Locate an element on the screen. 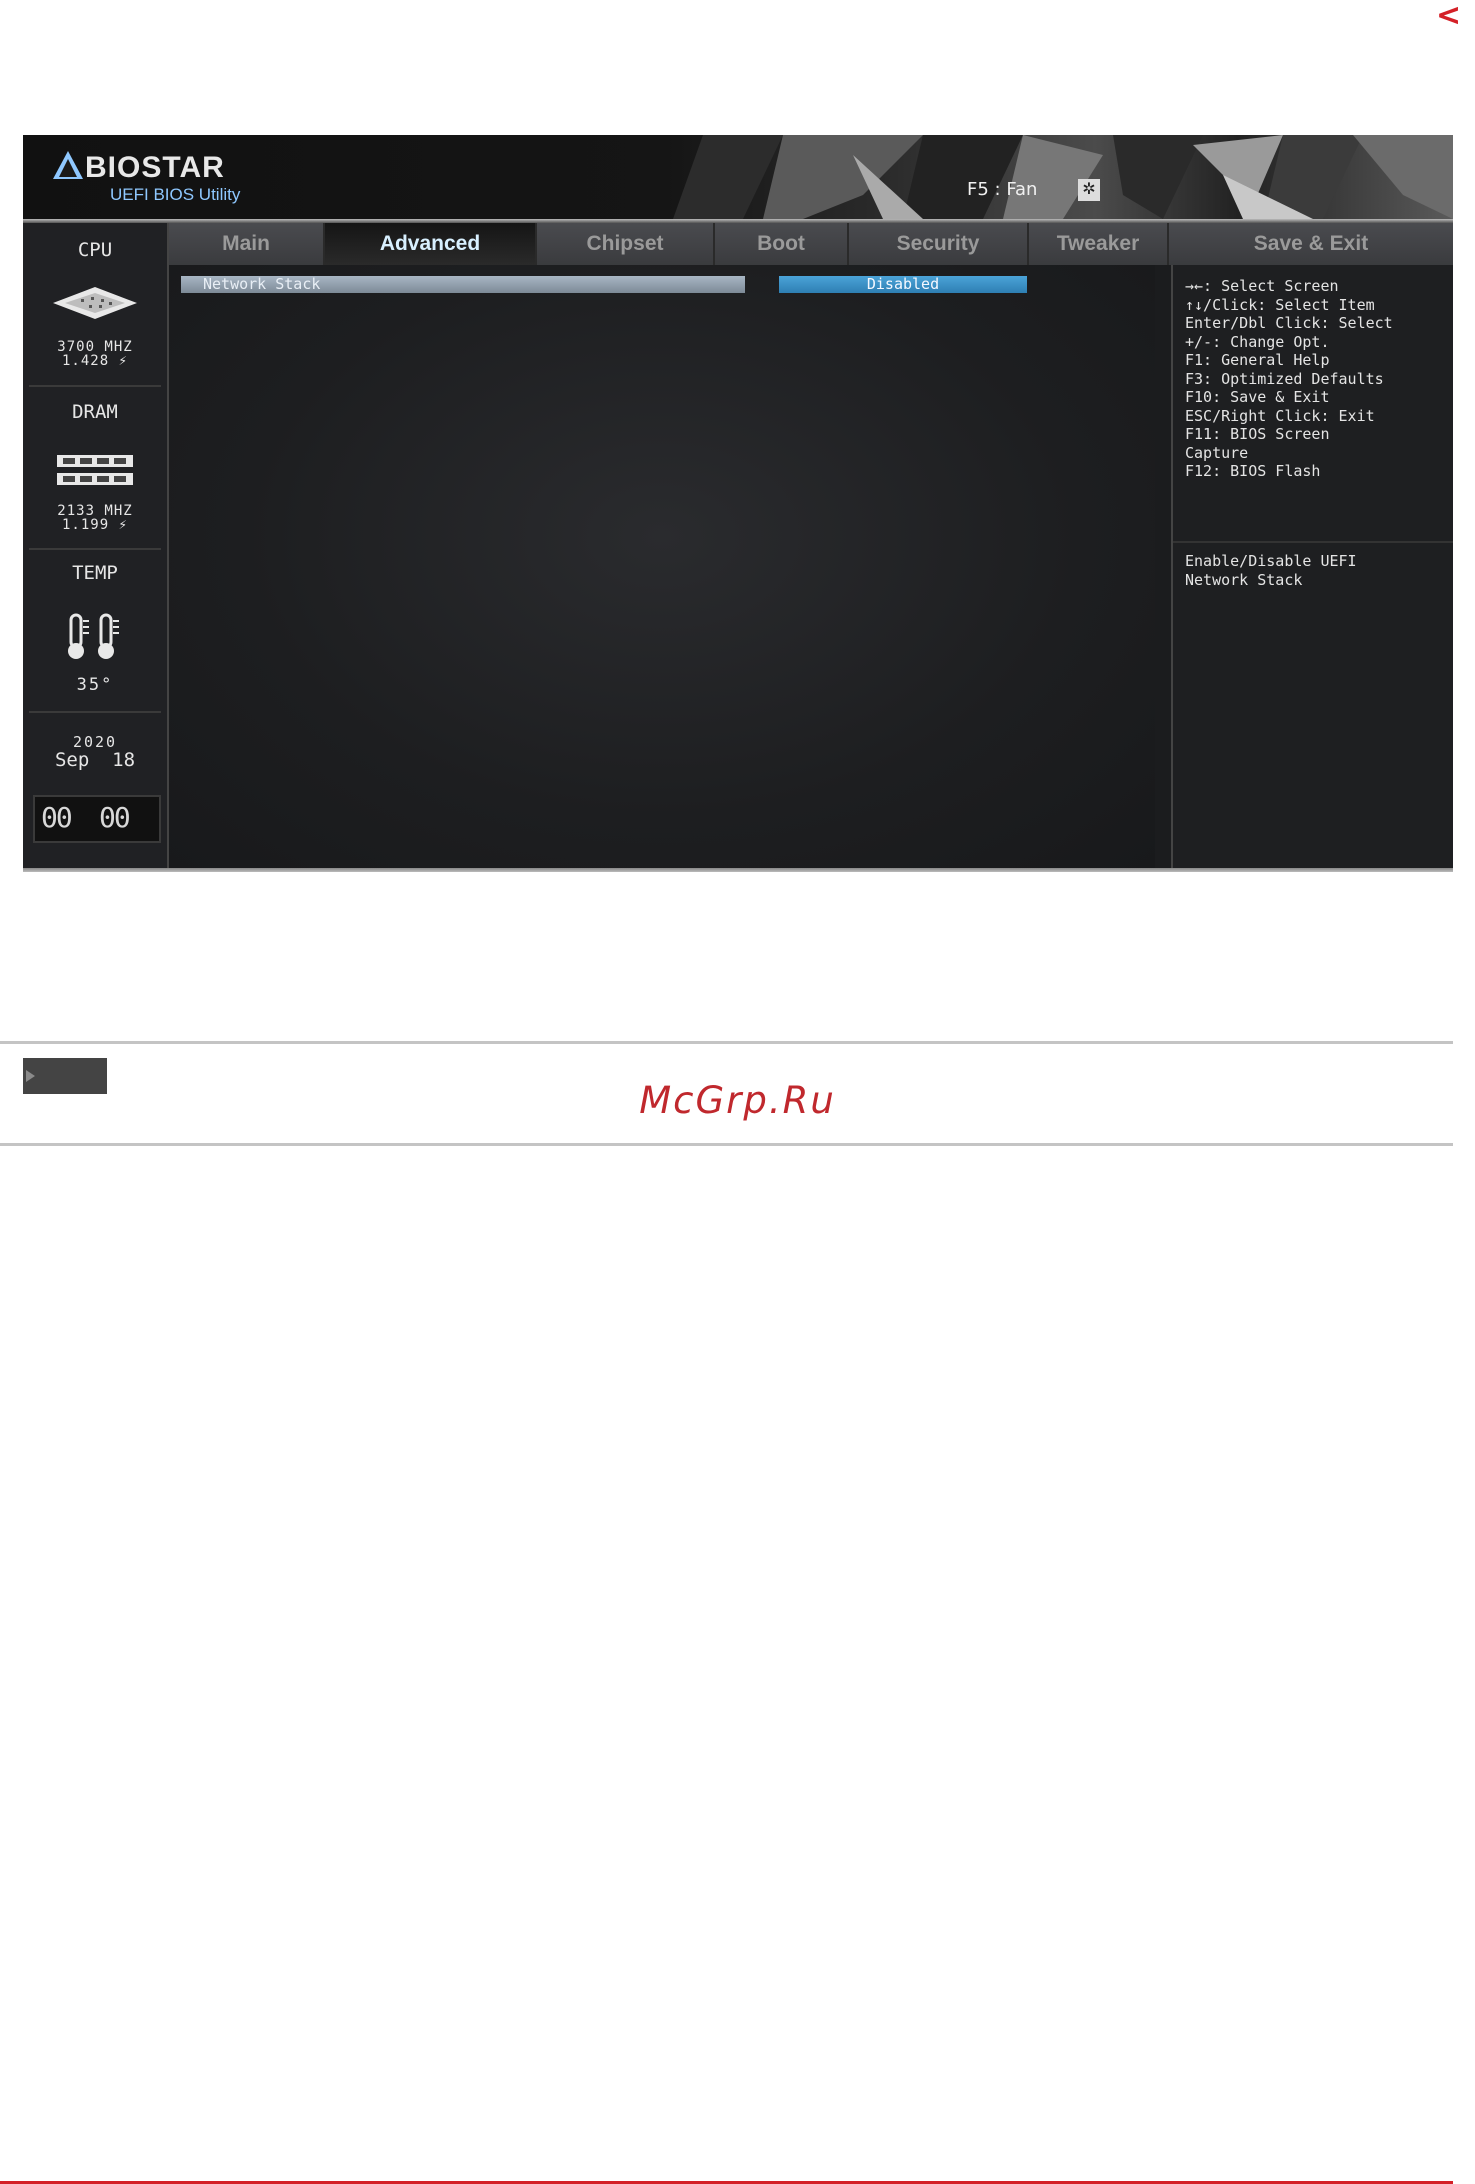 Image resolution: width=1475 pixels, height=2184 pixels. thermometer-icon is located at coordinates (93, 636).